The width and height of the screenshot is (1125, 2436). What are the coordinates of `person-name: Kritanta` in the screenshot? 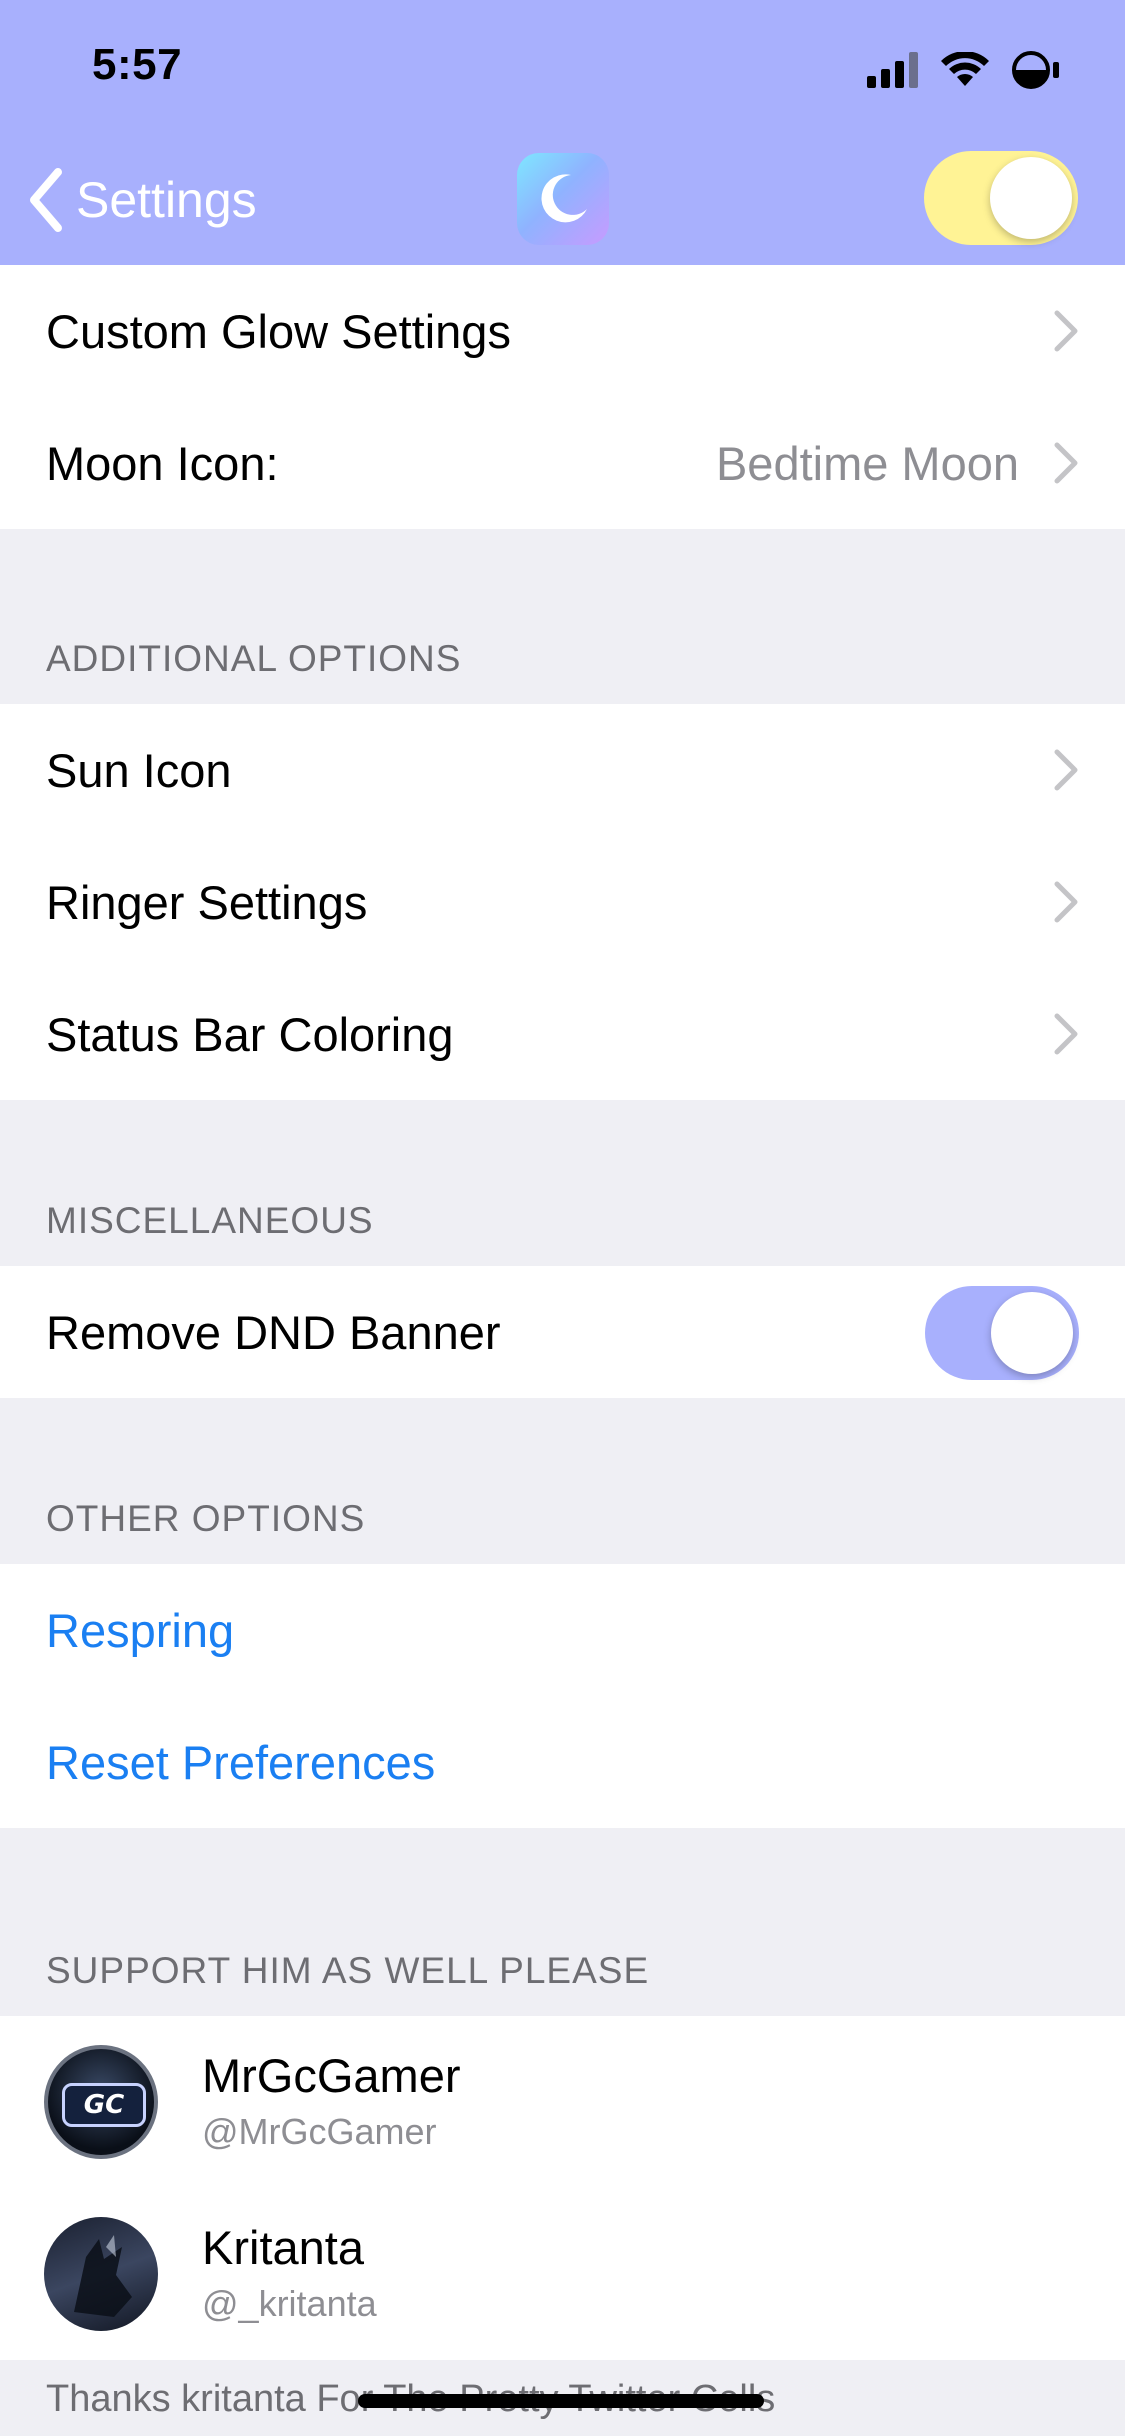 It's located at (283, 2247).